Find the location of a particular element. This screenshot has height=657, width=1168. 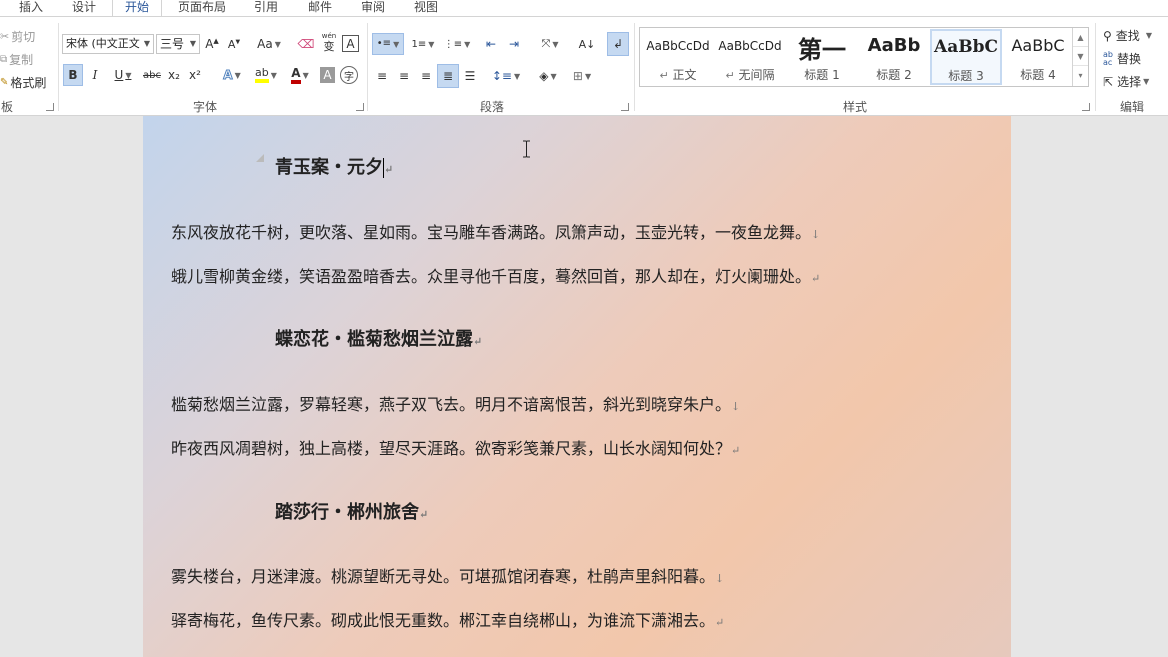

align-center-button: ≡ is located at coordinates (404, 76).